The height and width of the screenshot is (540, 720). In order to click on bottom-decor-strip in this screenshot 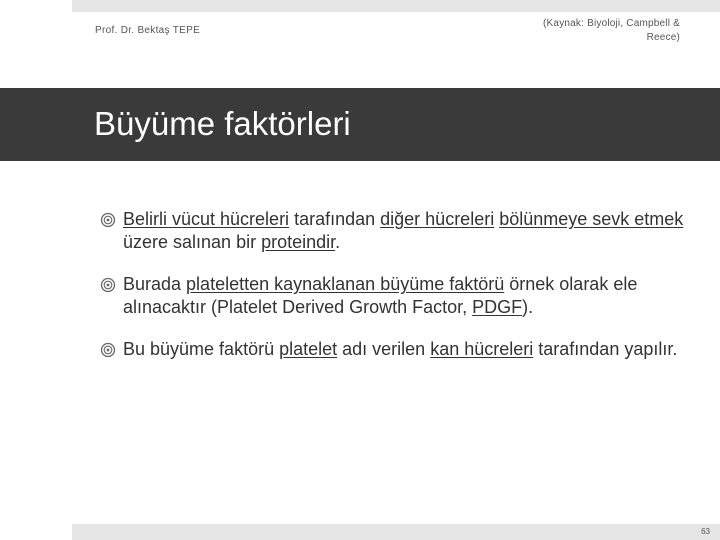, I will do `click(396, 532)`.